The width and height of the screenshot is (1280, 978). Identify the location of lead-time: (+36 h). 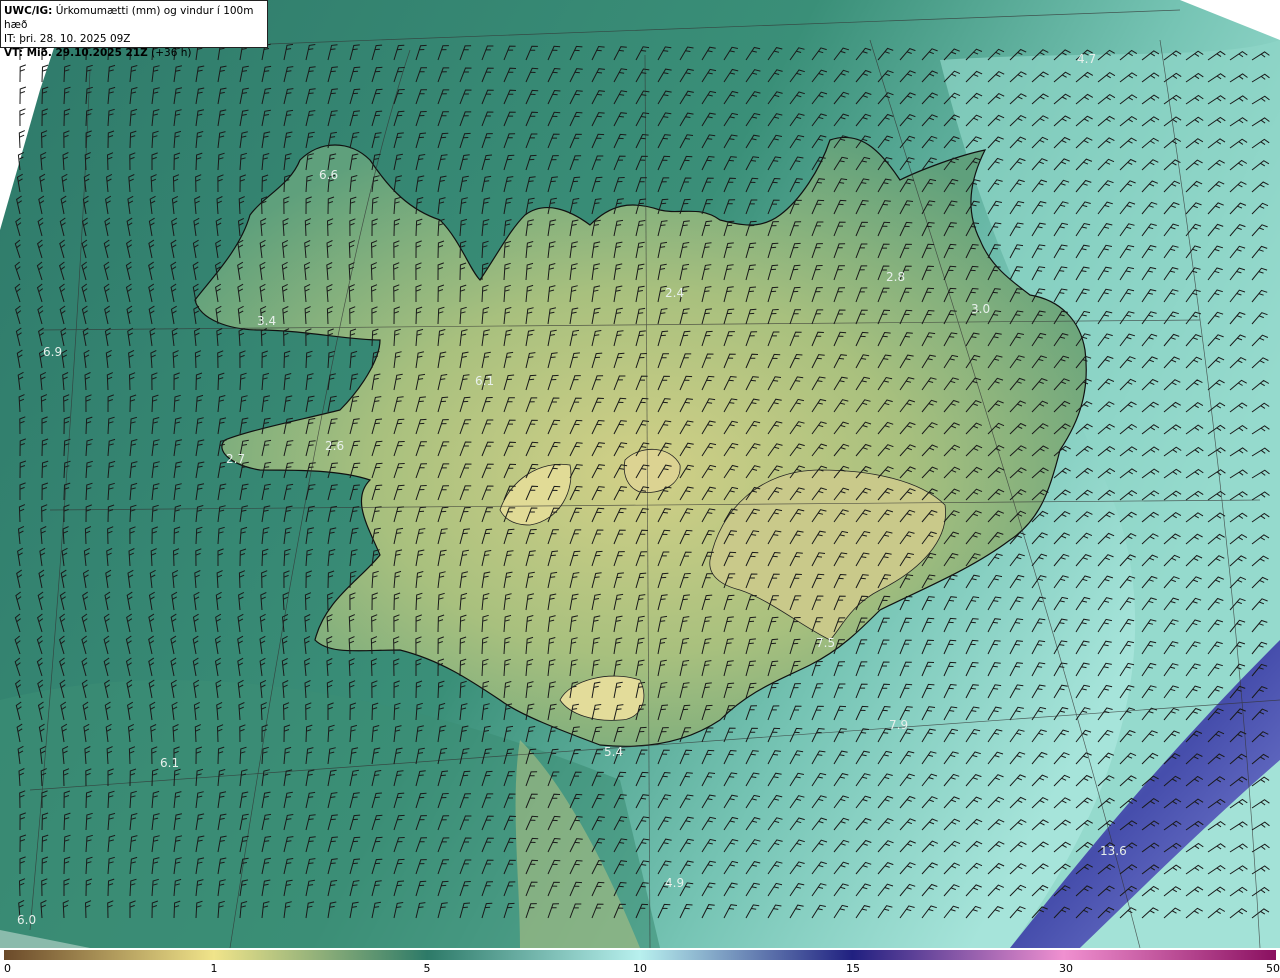
(171, 53).